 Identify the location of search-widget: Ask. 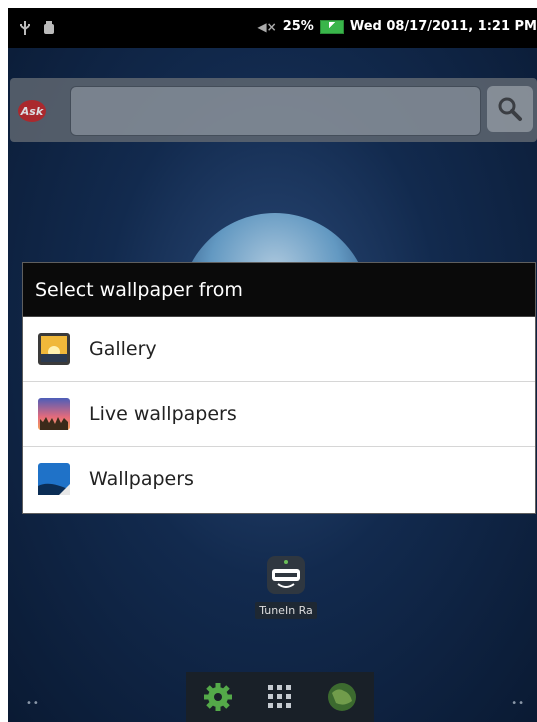
(273, 110).